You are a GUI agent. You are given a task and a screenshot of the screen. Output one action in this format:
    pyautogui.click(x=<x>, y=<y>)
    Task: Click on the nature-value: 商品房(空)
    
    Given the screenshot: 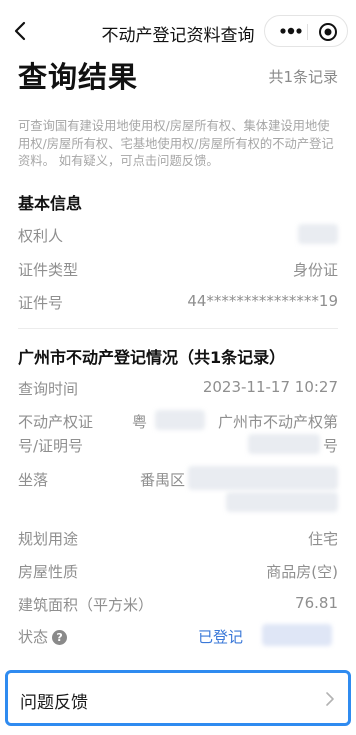 What is the action you would take?
    pyautogui.click(x=302, y=572)
    